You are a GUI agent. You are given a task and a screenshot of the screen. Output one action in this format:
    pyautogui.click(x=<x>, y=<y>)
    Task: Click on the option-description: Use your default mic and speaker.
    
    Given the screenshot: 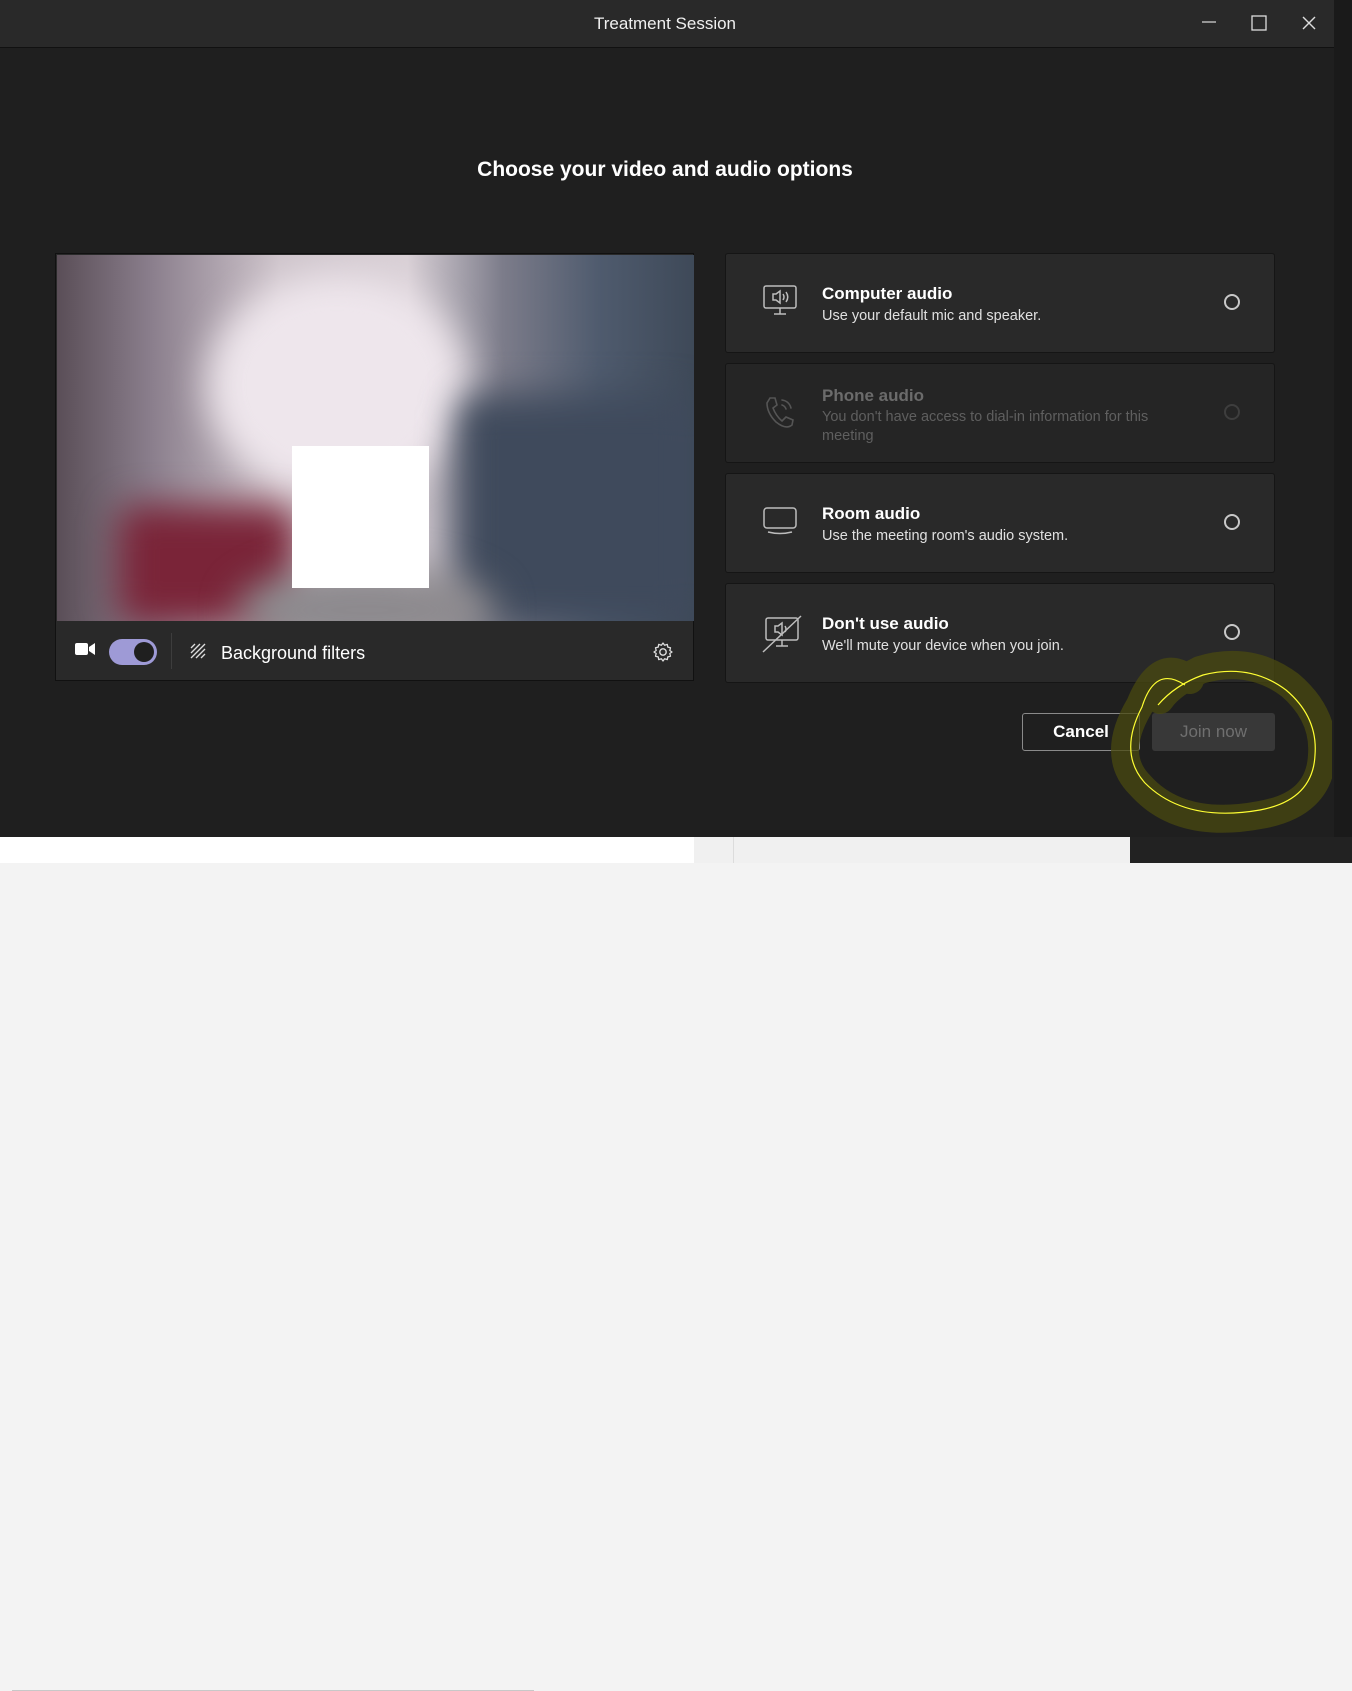 What is the action you would take?
    pyautogui.click(x=932, y=316)
    